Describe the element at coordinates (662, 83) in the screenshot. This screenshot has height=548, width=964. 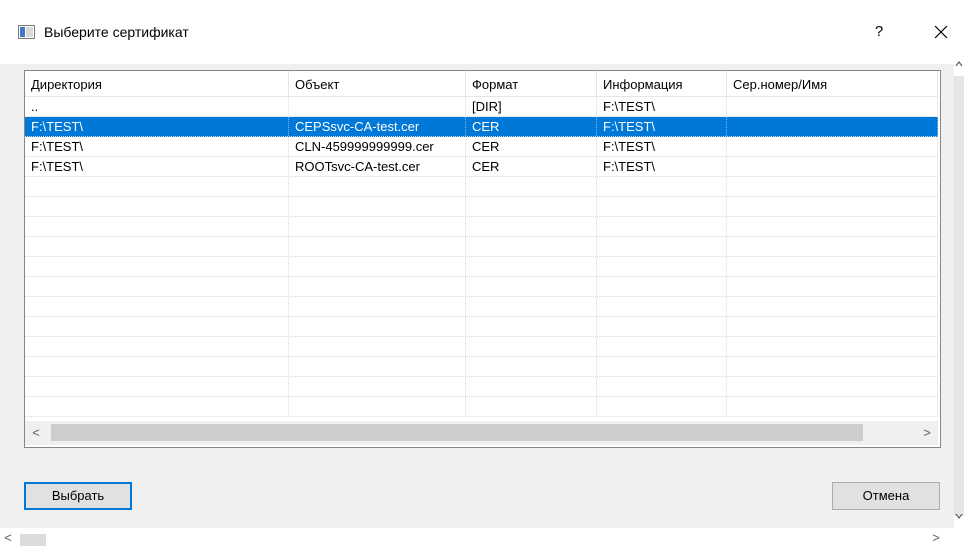
I see `column-header-info: Информация` at that location.